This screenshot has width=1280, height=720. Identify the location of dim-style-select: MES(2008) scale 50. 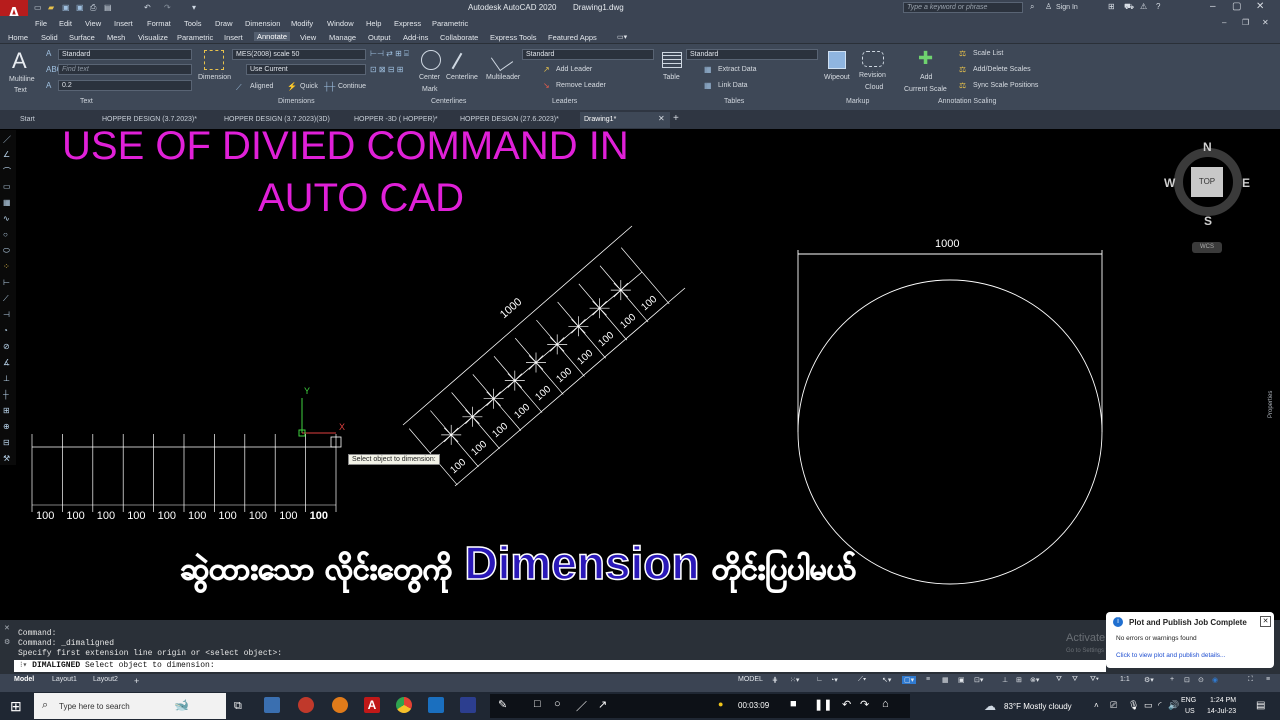
(299, 54).